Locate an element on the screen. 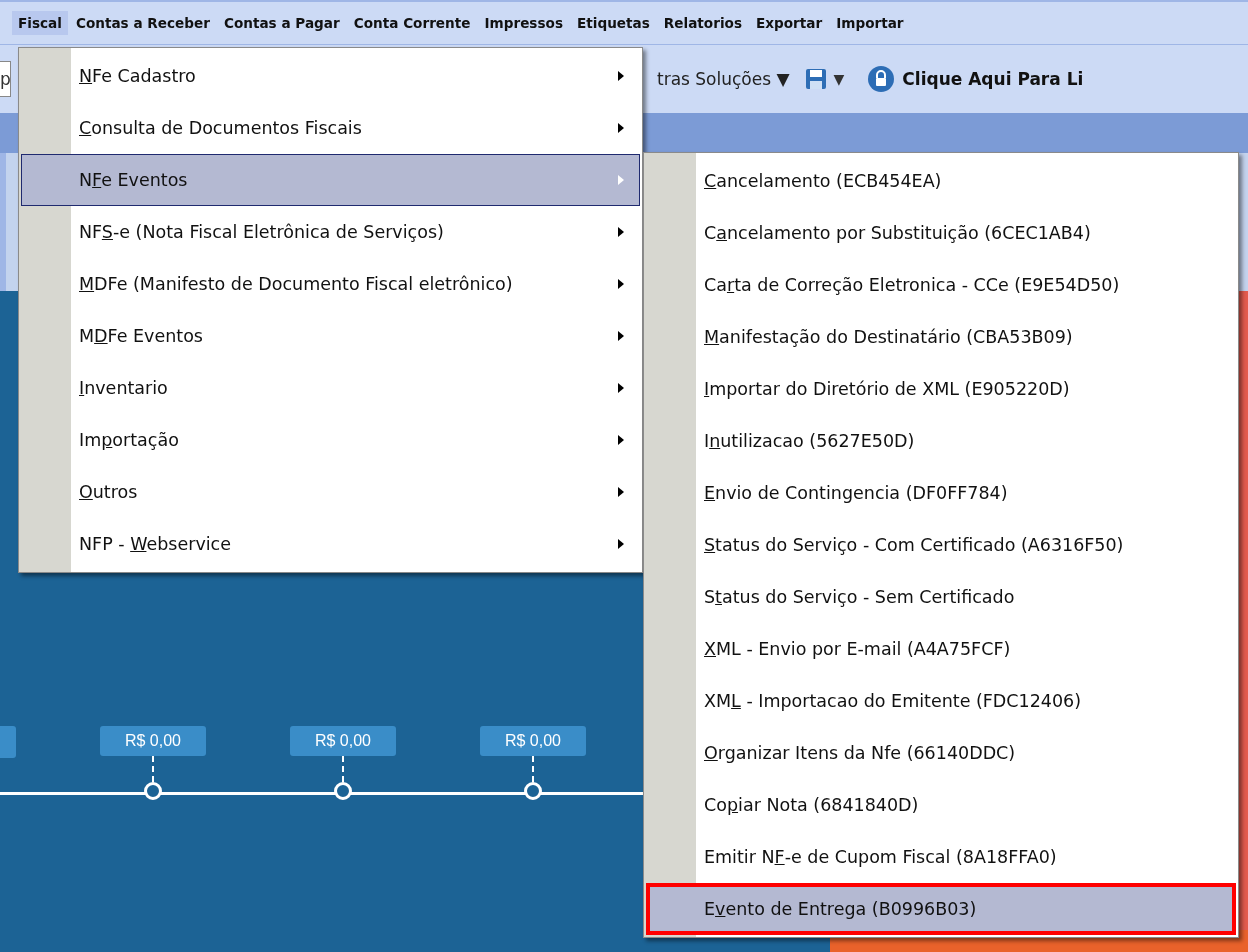 Image resolution: width=1248 pixels, height=952 pixels. menu-item: Carta de Correção Eletronica - CCe (E9E54D50) is located at coordinates (941, 285).